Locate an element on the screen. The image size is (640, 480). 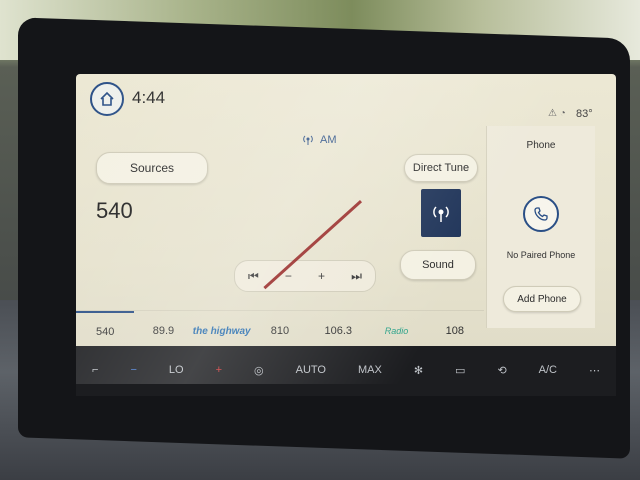
preset-6: Radio is located at coordinates (396, 331).